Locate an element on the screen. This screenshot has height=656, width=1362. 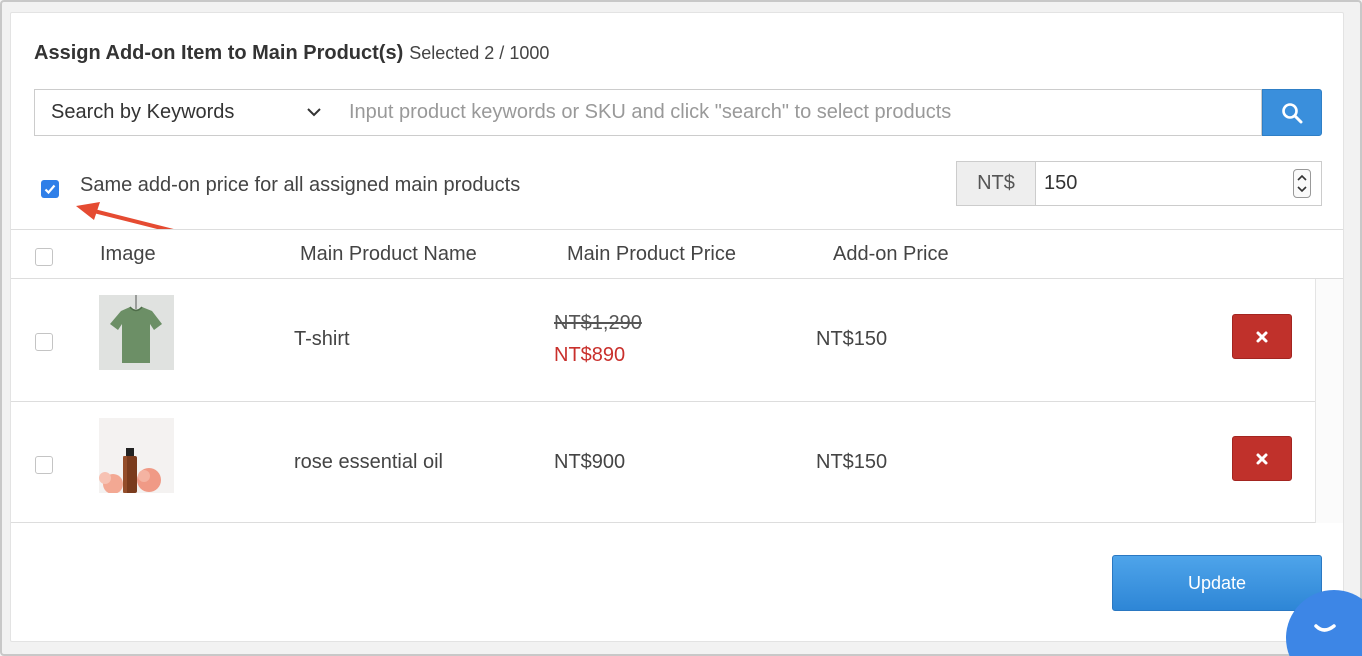
same-price-checkbox is located at coordinates (50, 189).